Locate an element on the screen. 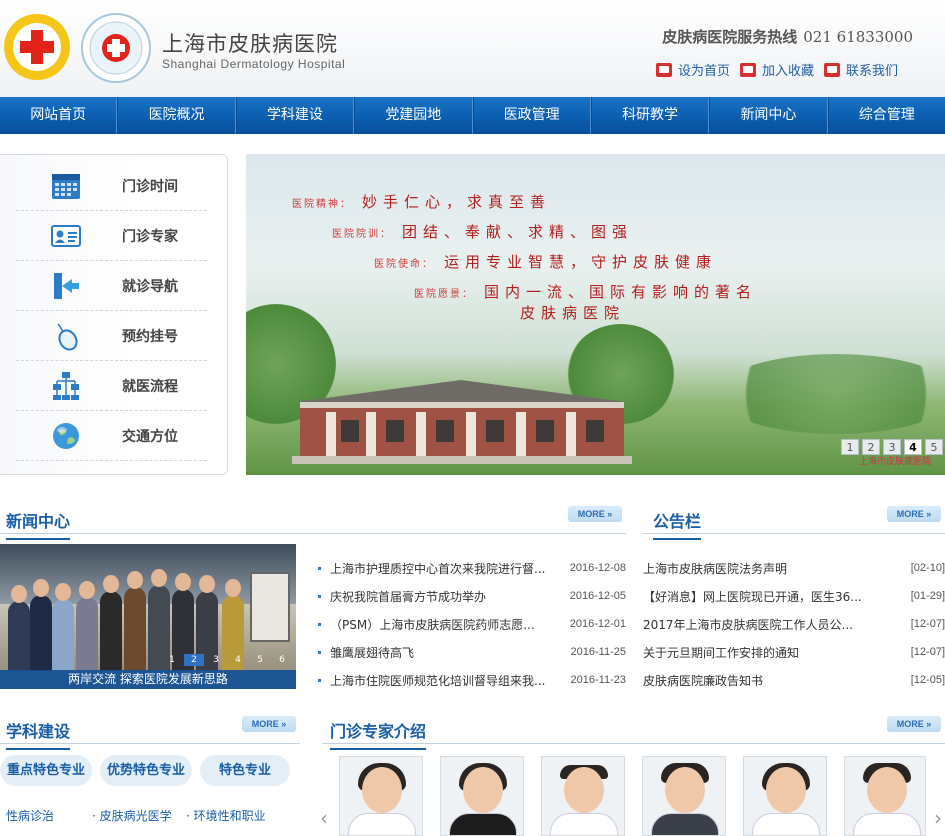 The height and width of the screenshot is (836, 945). tag-specialty: 特色专业 is located at coordinates (245, 770).